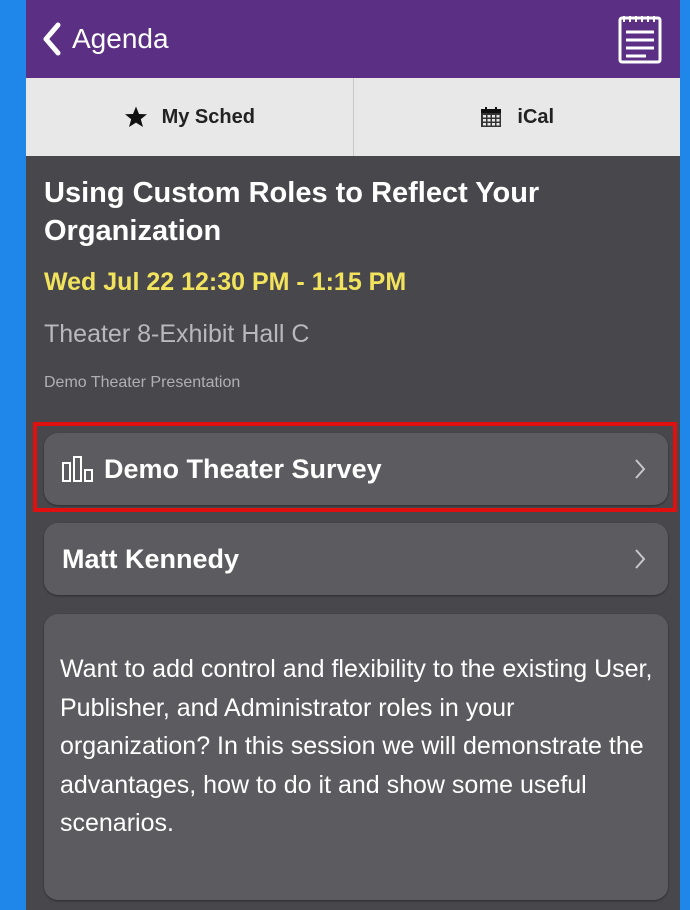 The height and width of the screenshot is (910, 690). I want to click on speaker-name: Matt Kennedy, so click(151, 558).